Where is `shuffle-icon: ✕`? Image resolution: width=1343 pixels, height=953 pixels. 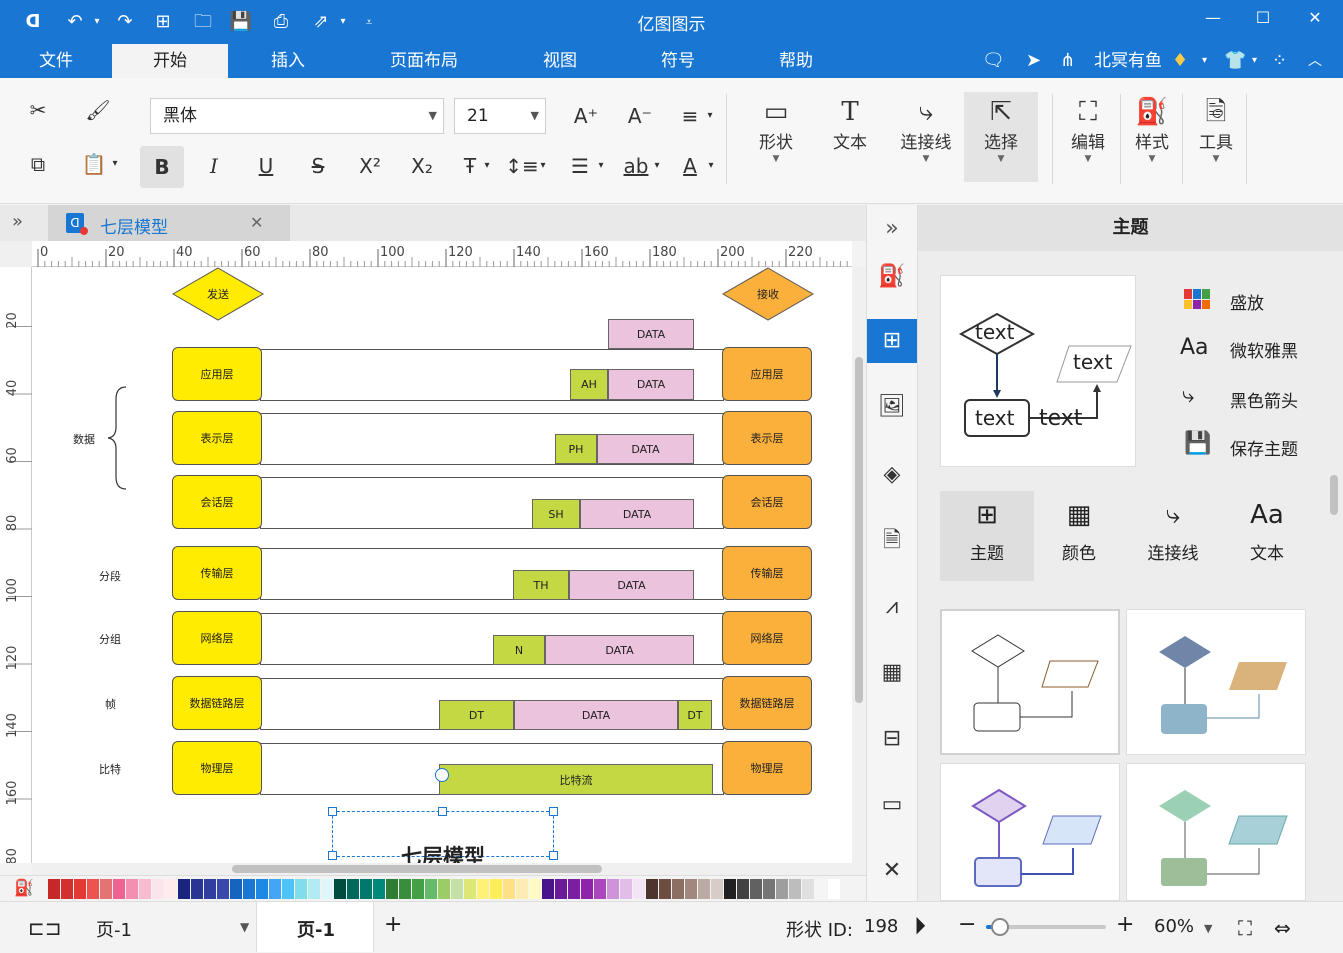 shuffle-icon: ✕ is located at coordinates (892, 871).